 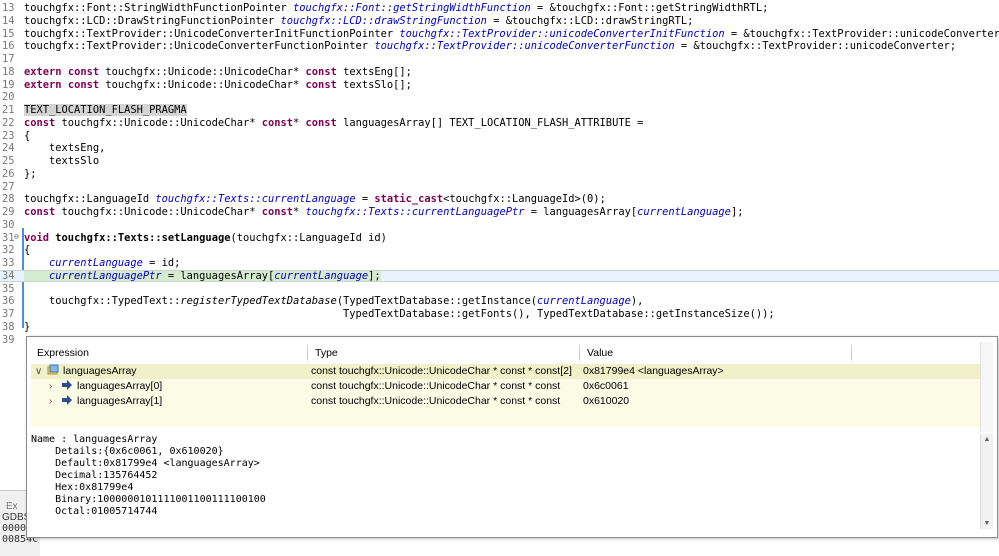 I want to click on expression-value: 0x6c0061, so click(x=606, y=386).